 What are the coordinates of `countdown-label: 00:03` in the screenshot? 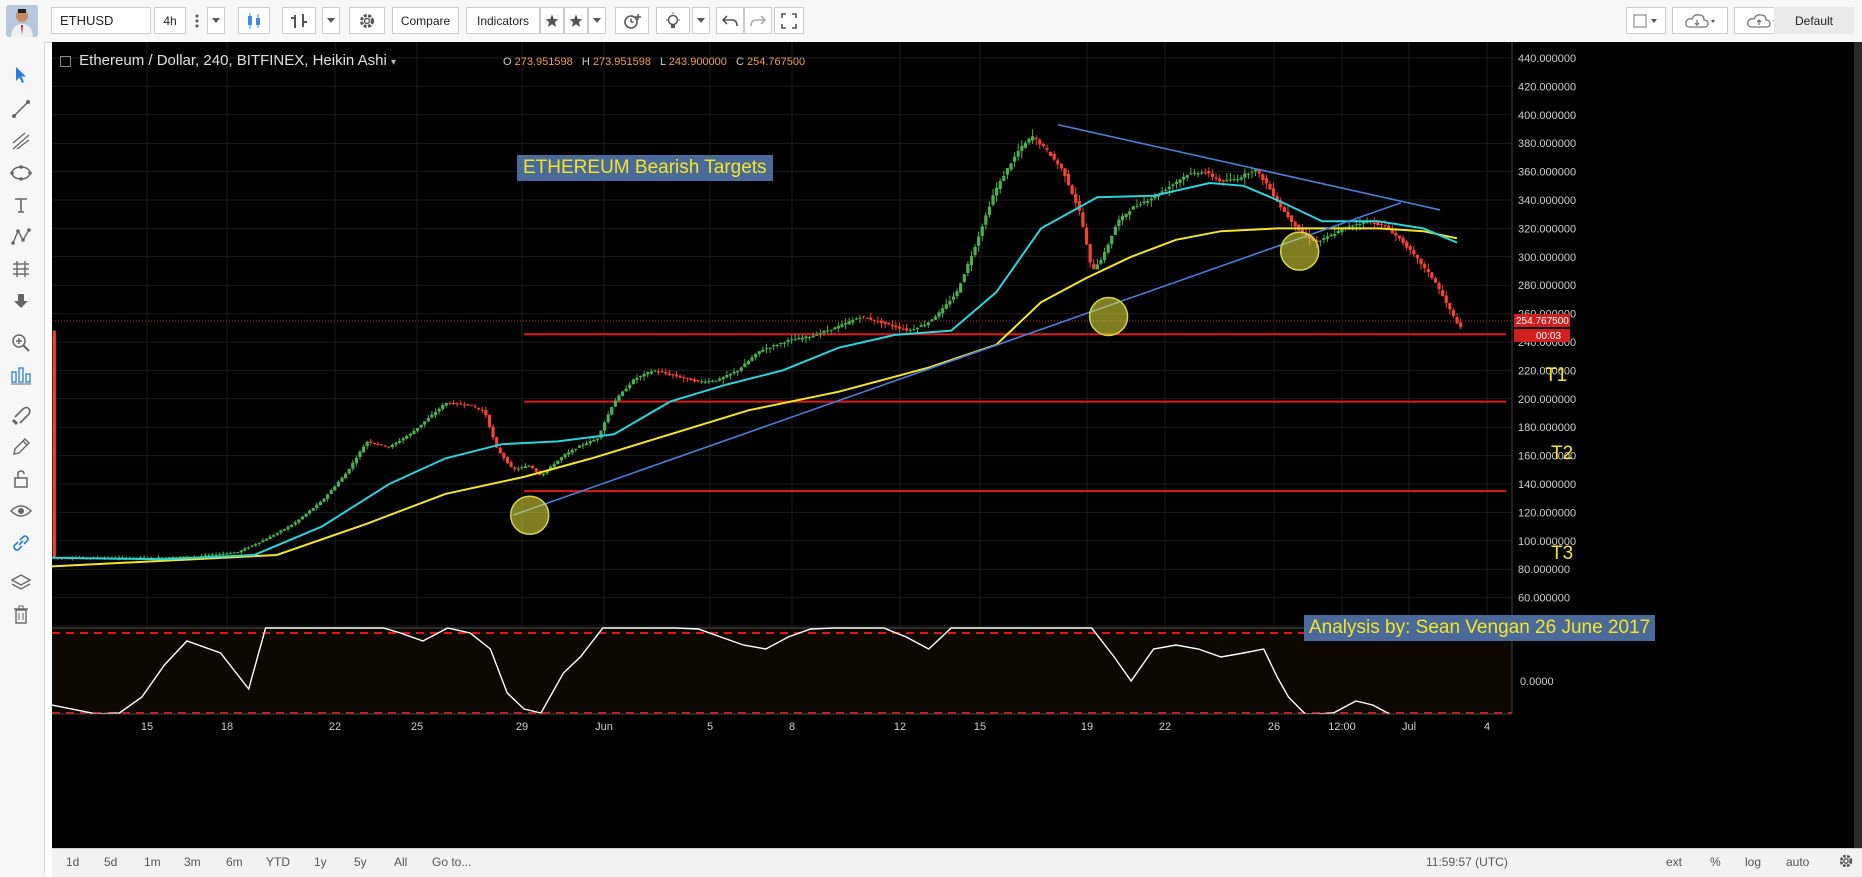 It's located at (1548, 336).